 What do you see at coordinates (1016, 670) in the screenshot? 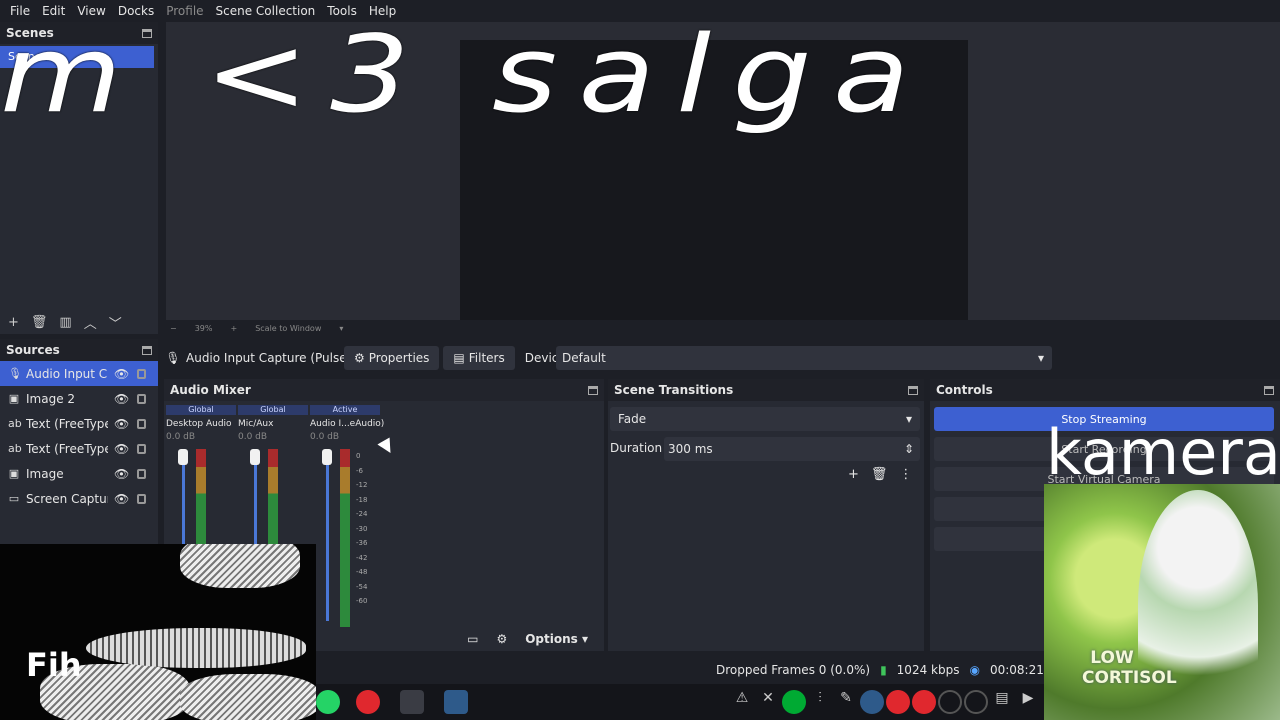
I see `stream-time: 00:08:21` at bounding box center [1016, 670].